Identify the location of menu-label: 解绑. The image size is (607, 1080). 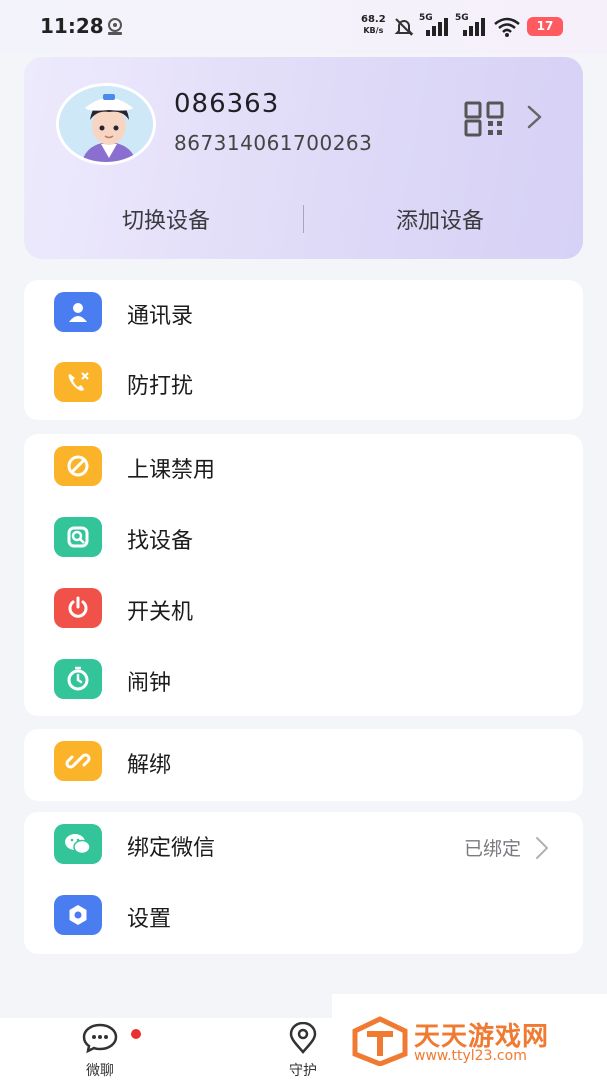
(149, 765).